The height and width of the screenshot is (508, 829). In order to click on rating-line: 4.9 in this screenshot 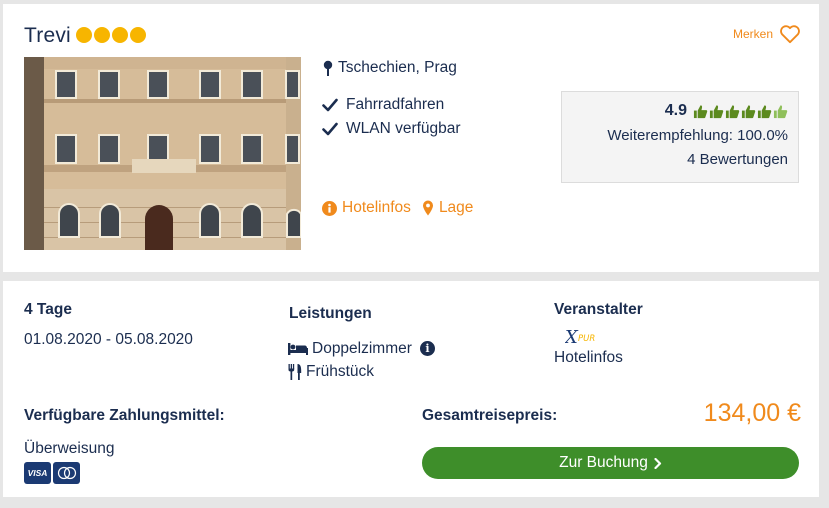, I will do `click(675, 111)`.